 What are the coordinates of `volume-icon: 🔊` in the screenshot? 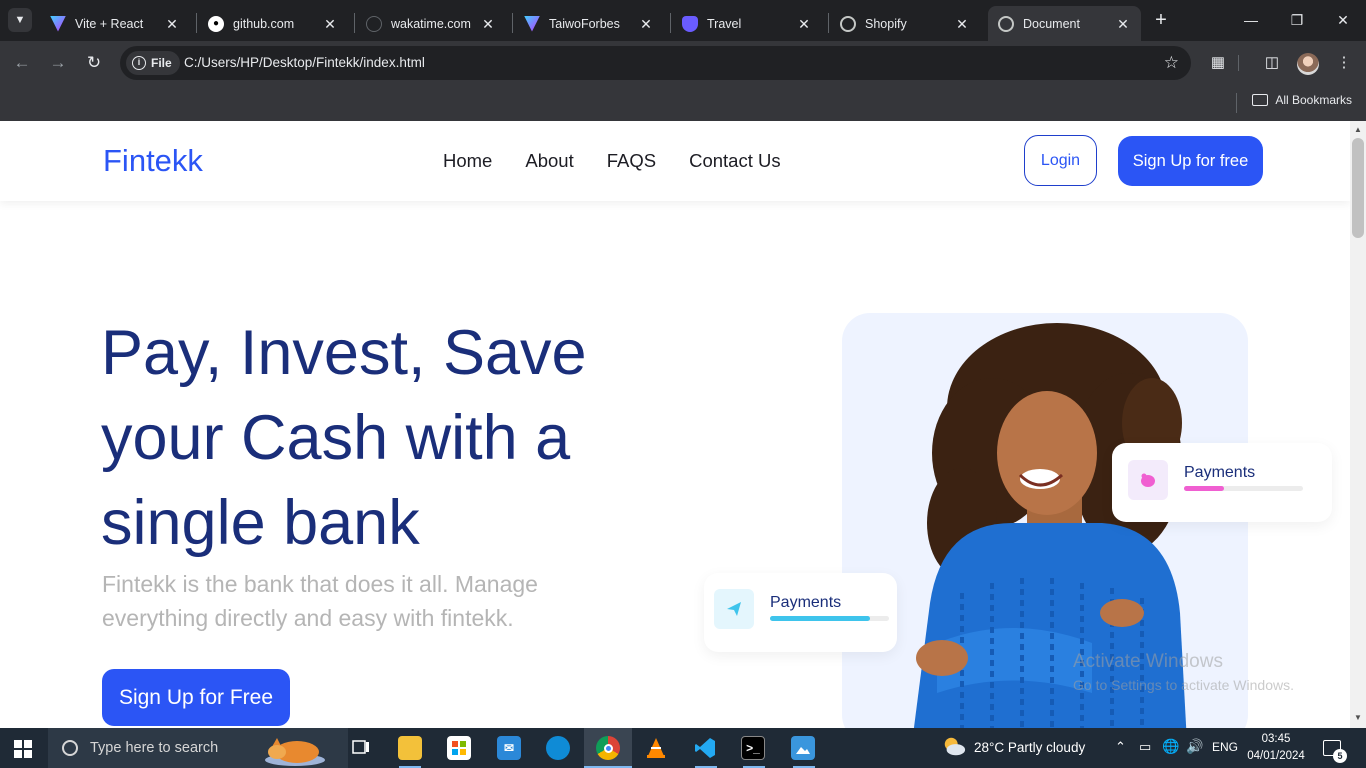 It's located at (1194, 746).